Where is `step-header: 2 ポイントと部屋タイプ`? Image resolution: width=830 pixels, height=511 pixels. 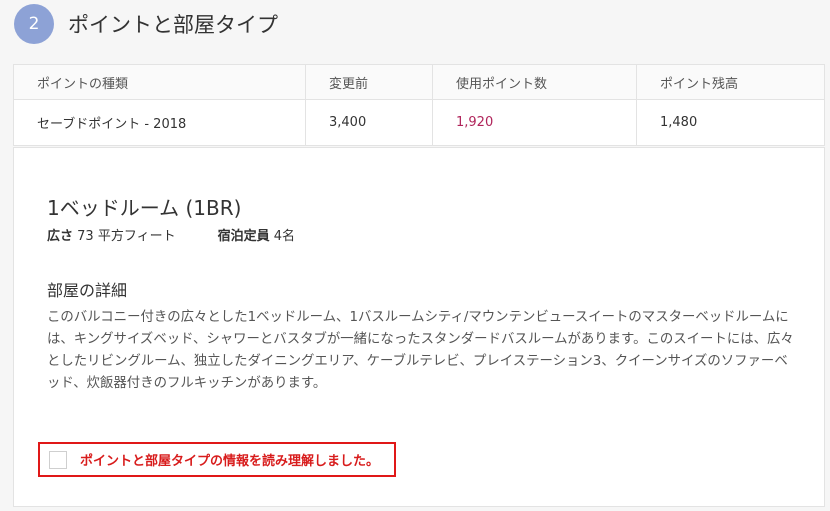 step-header: 2 ポイントと部屋タイプ is located at coordinates (146, 24).